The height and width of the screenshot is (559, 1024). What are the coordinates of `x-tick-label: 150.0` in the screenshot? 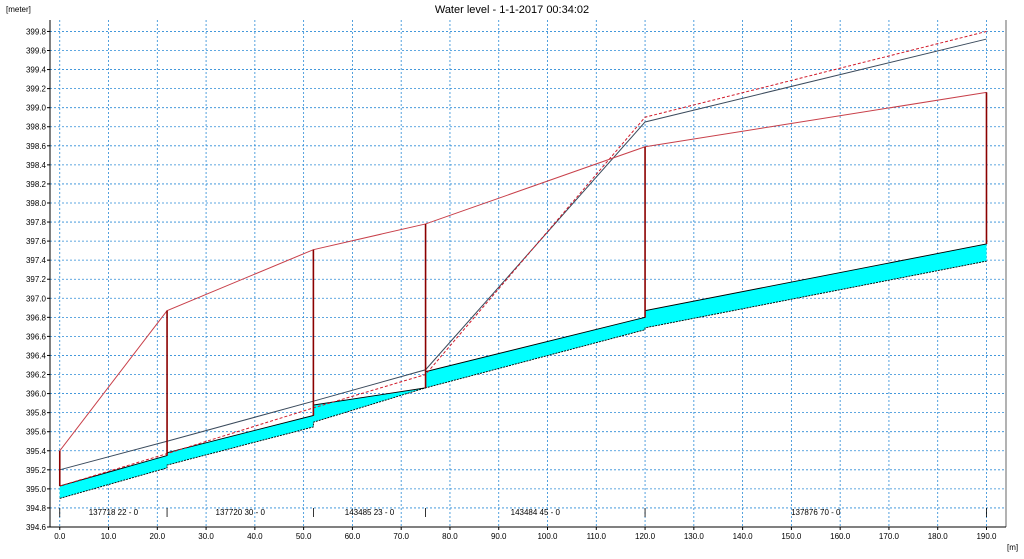 It's located at (791, 536).